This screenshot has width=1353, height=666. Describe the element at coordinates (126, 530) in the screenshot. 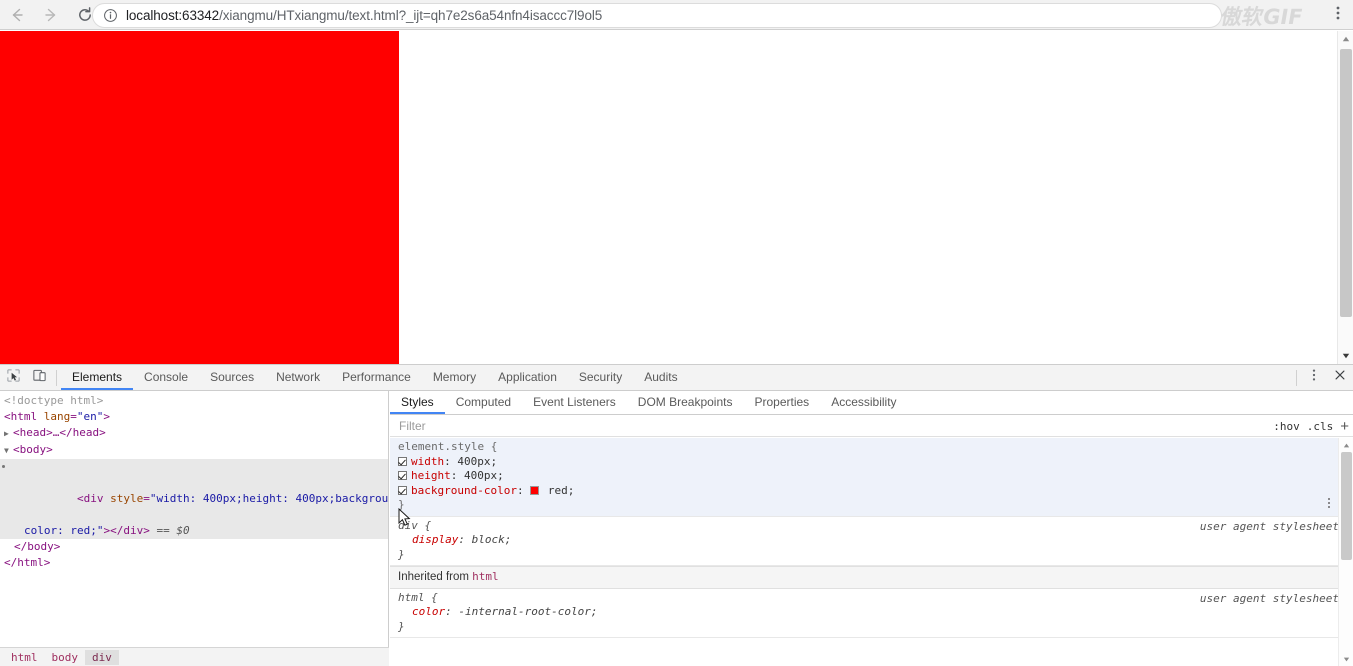

I see `div-tag-close: ></div>` at that location.